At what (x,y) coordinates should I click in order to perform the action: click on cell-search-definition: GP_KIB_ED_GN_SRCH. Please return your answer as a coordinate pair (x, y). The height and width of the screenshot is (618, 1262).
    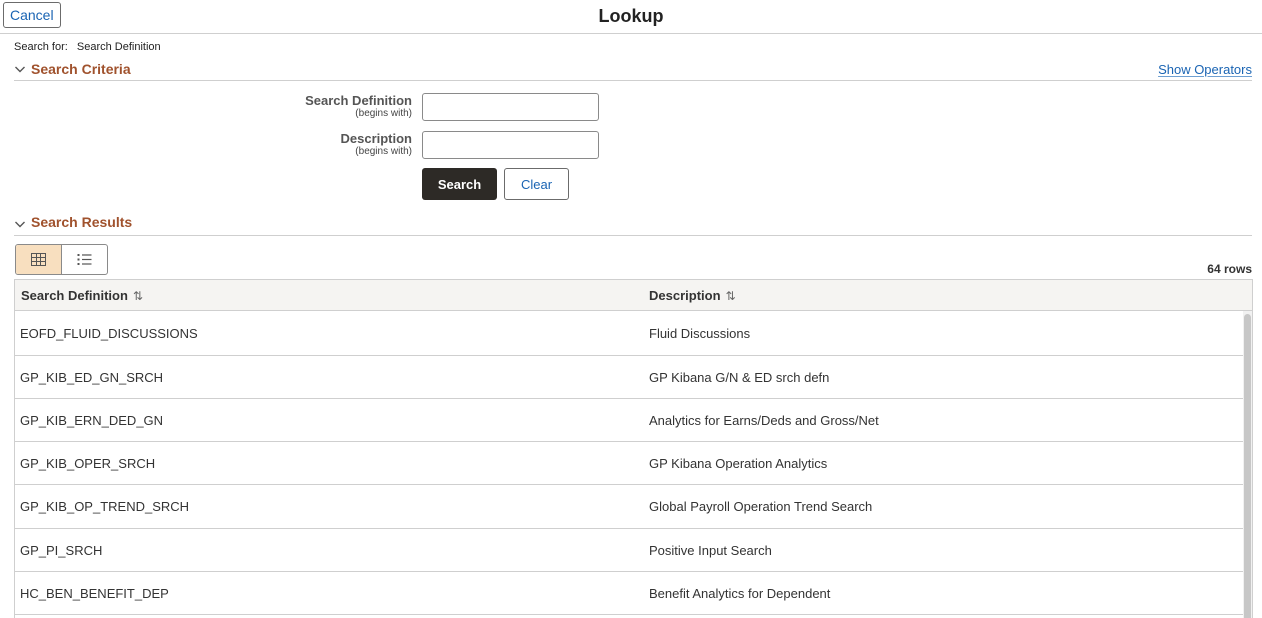
    Looking at the image, I should click on (91, 377).